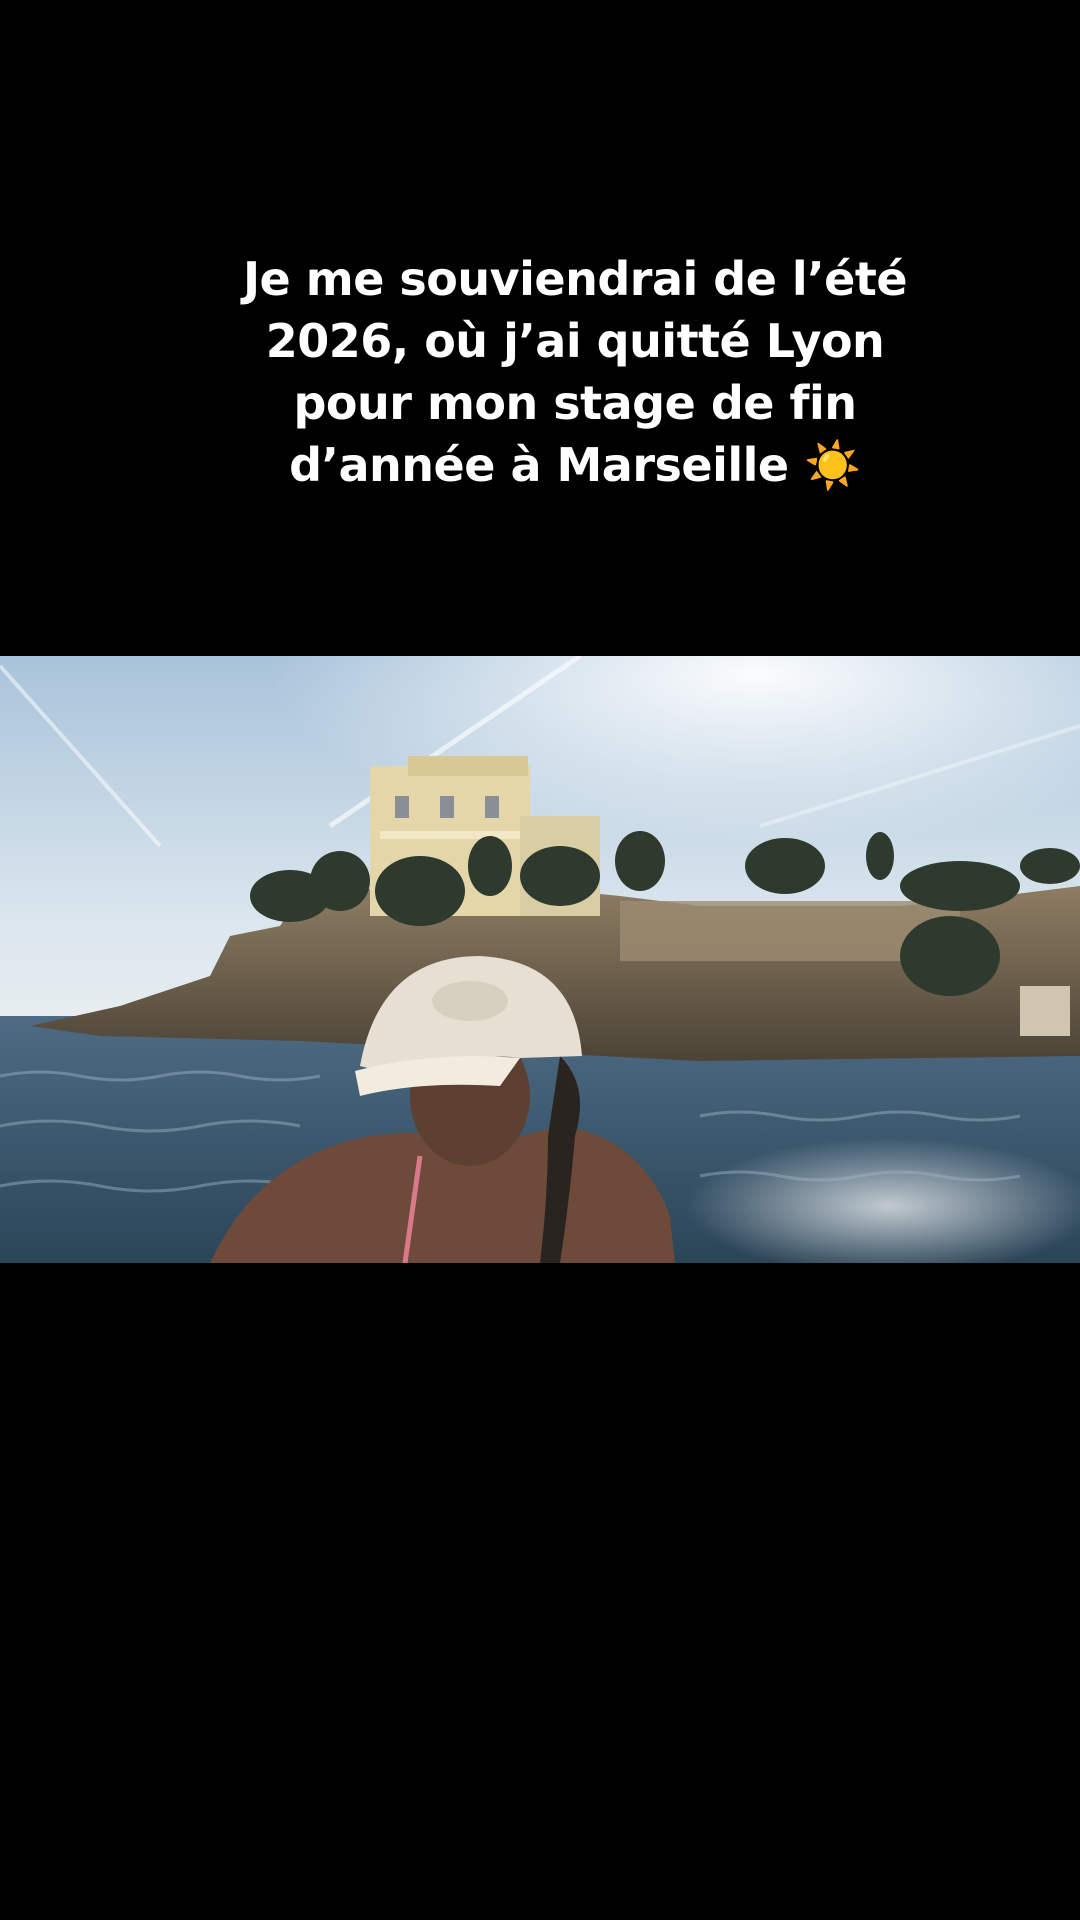  I want to click on caption-line-1: Je me souviendrai de l’été, so click(575, 279).